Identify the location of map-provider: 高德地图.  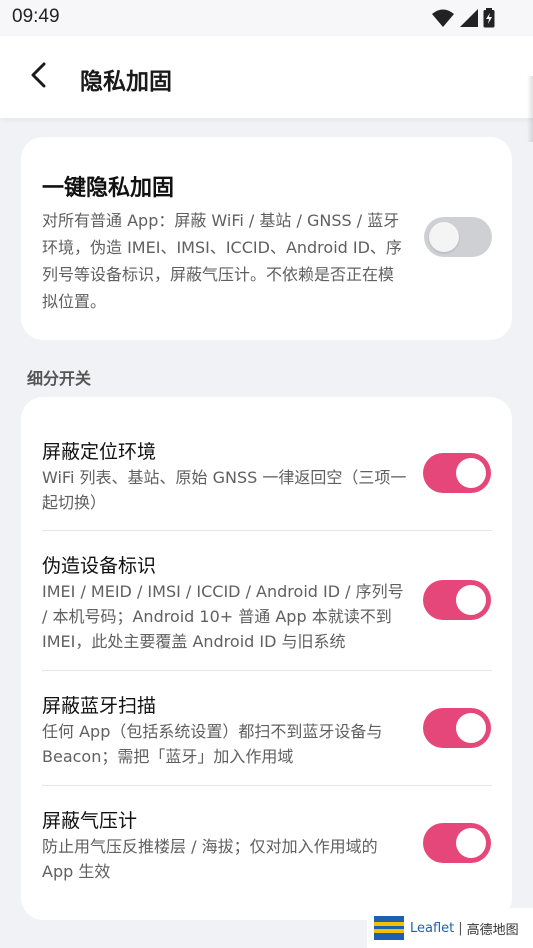
(492, 930).